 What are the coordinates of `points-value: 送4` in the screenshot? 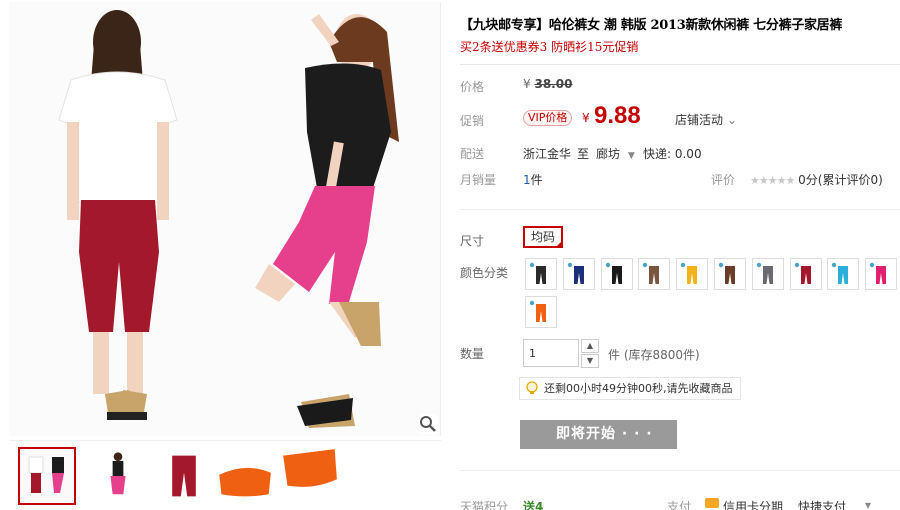 It's located at (533, 504).